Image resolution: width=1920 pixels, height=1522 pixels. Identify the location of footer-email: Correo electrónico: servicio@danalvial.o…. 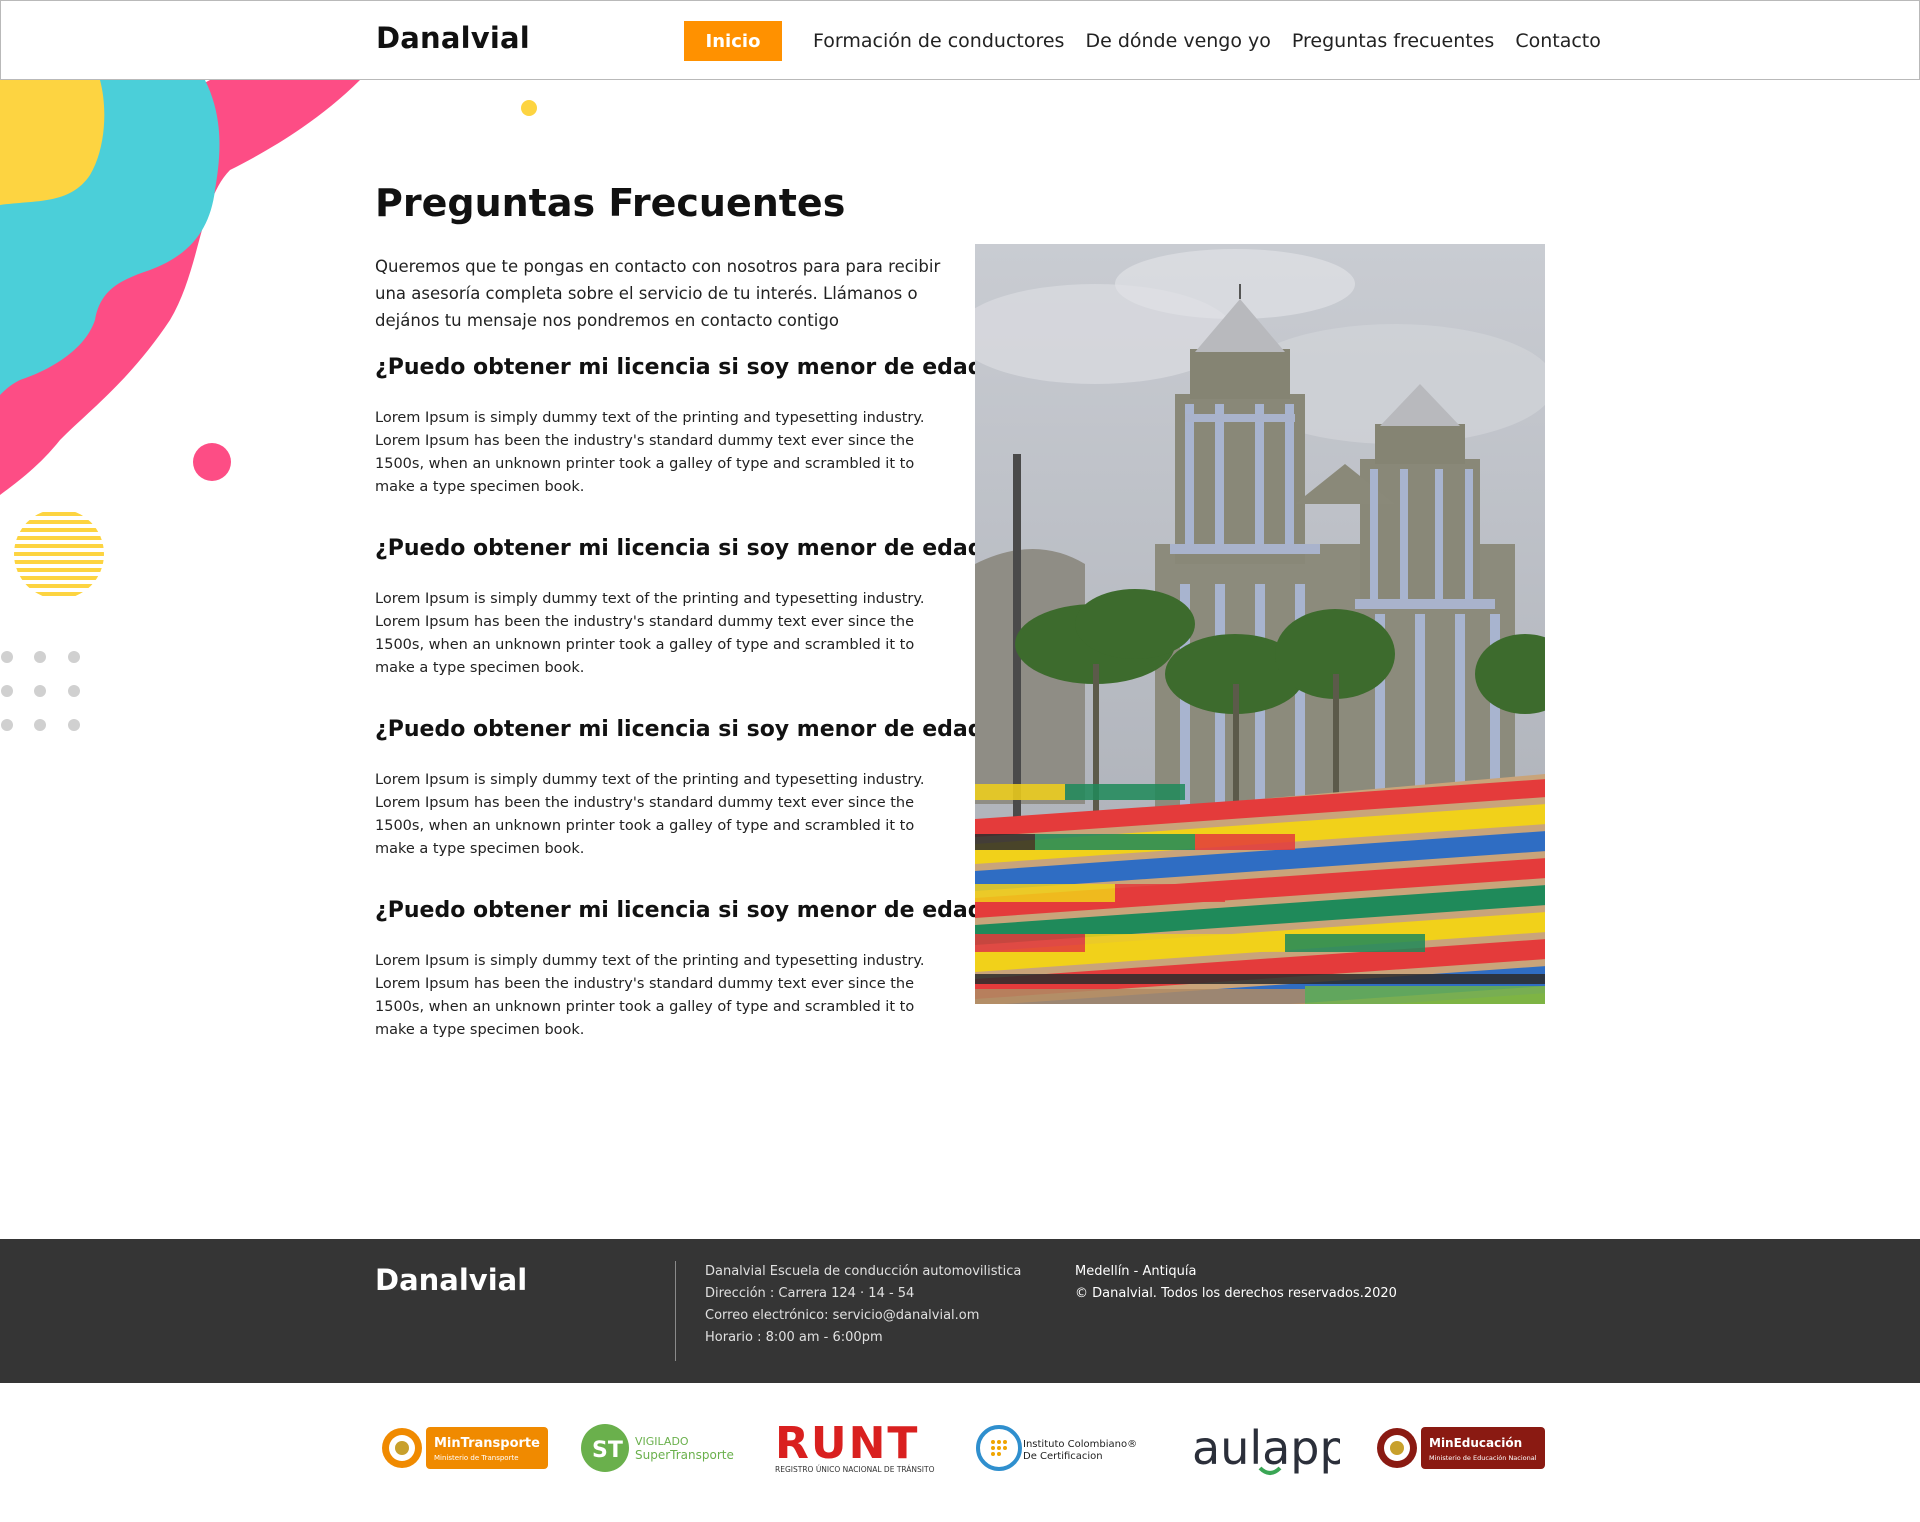
(863, 1316).